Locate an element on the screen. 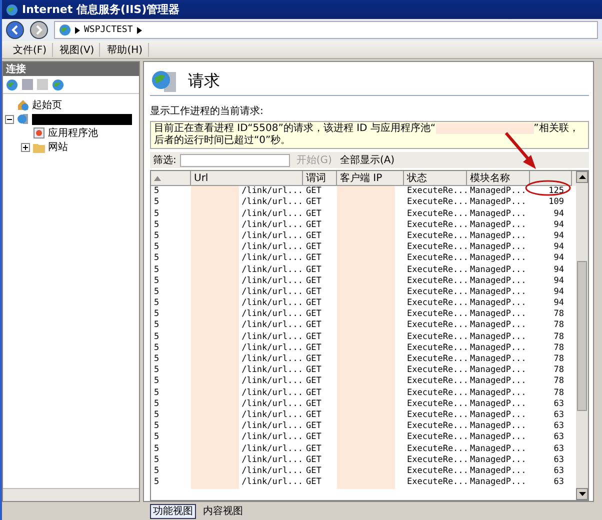 This screenshot has width=602, height=520. view-tab: 功能视图 is located at coordinates (173, 511).